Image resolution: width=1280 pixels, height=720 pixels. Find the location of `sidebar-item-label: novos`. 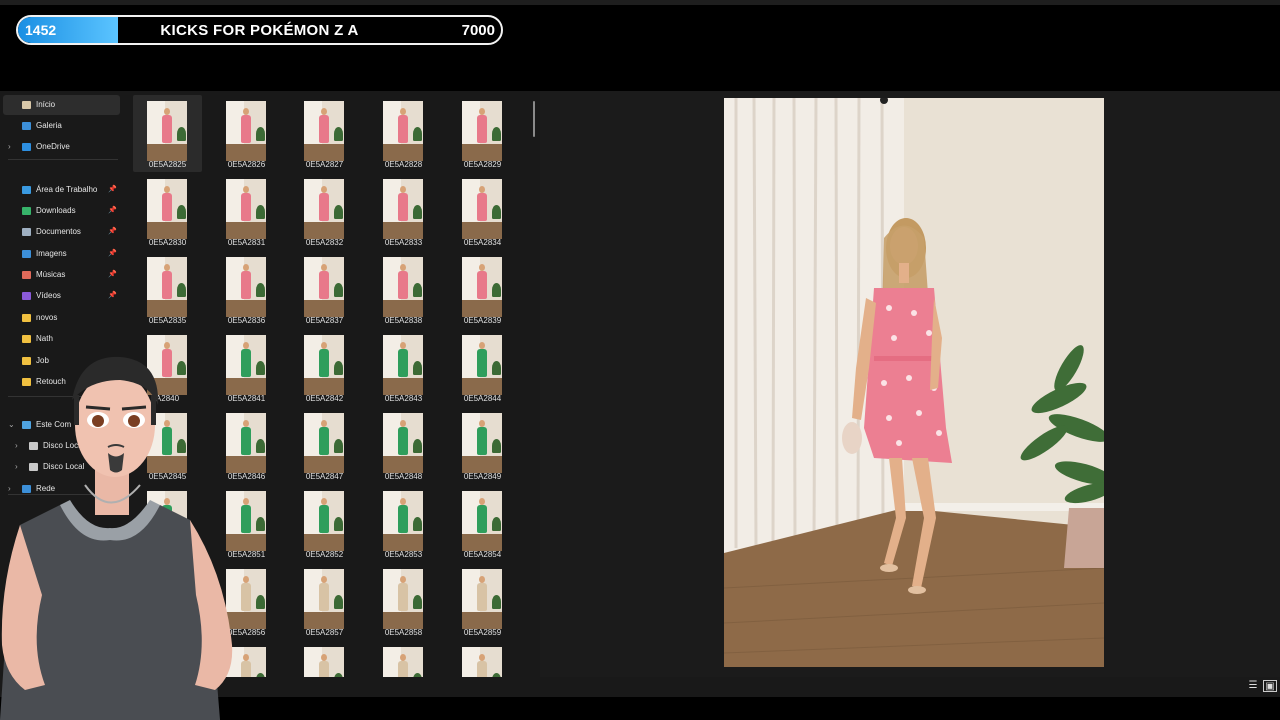

sidebar-item-label: novos is located at coordinates (47, 317).